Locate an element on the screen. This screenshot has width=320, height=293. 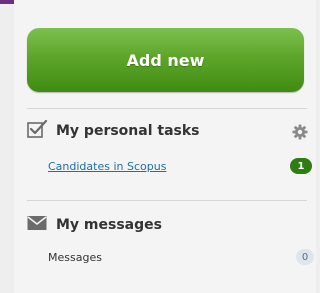
envelope-icon is located at coordinates (37, 225).